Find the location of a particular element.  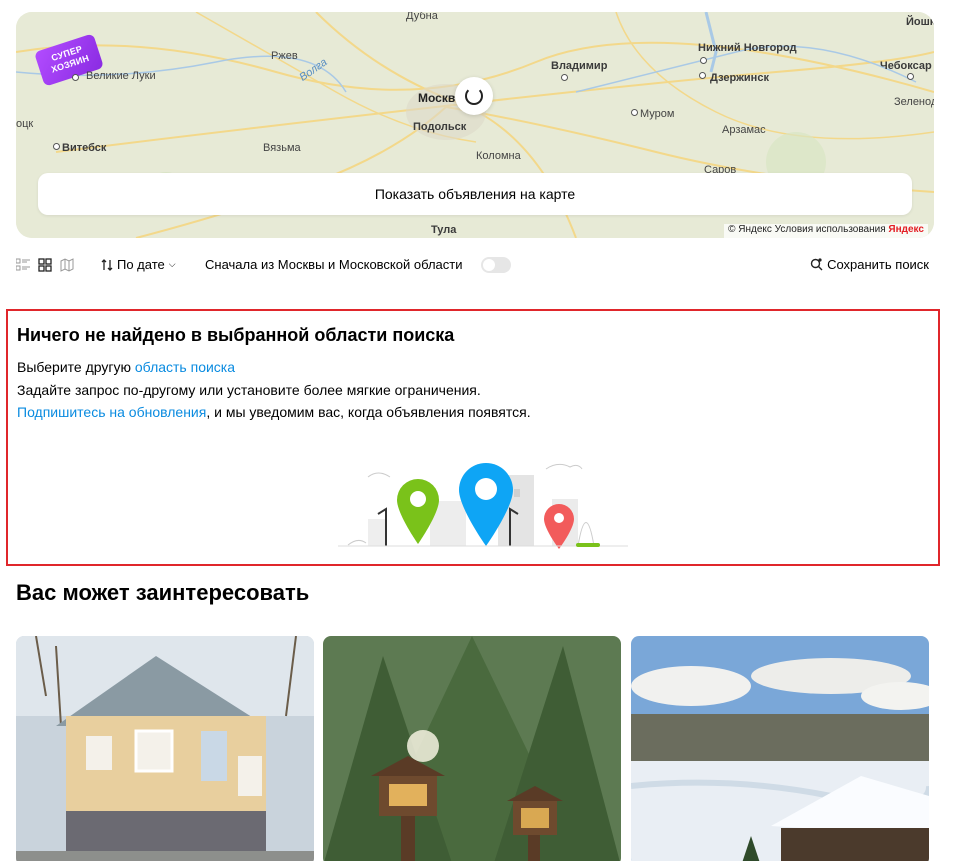

map-city-label: Подольск is located at coordinates (440, 127).